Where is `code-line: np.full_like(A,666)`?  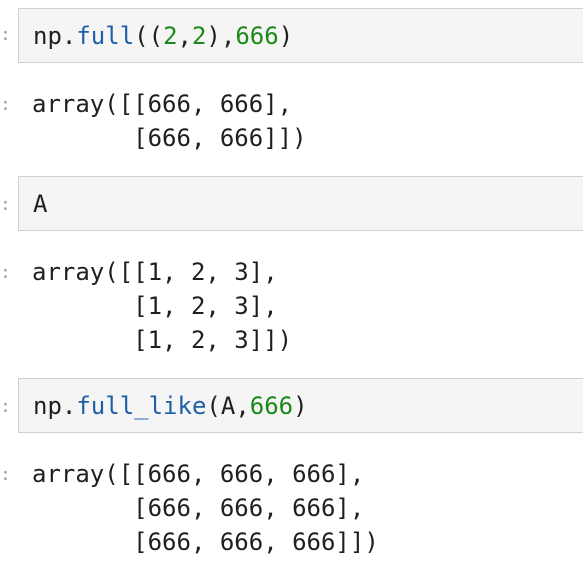
code-line: np.full_like(A,666) is located at coordinates (170, 406).